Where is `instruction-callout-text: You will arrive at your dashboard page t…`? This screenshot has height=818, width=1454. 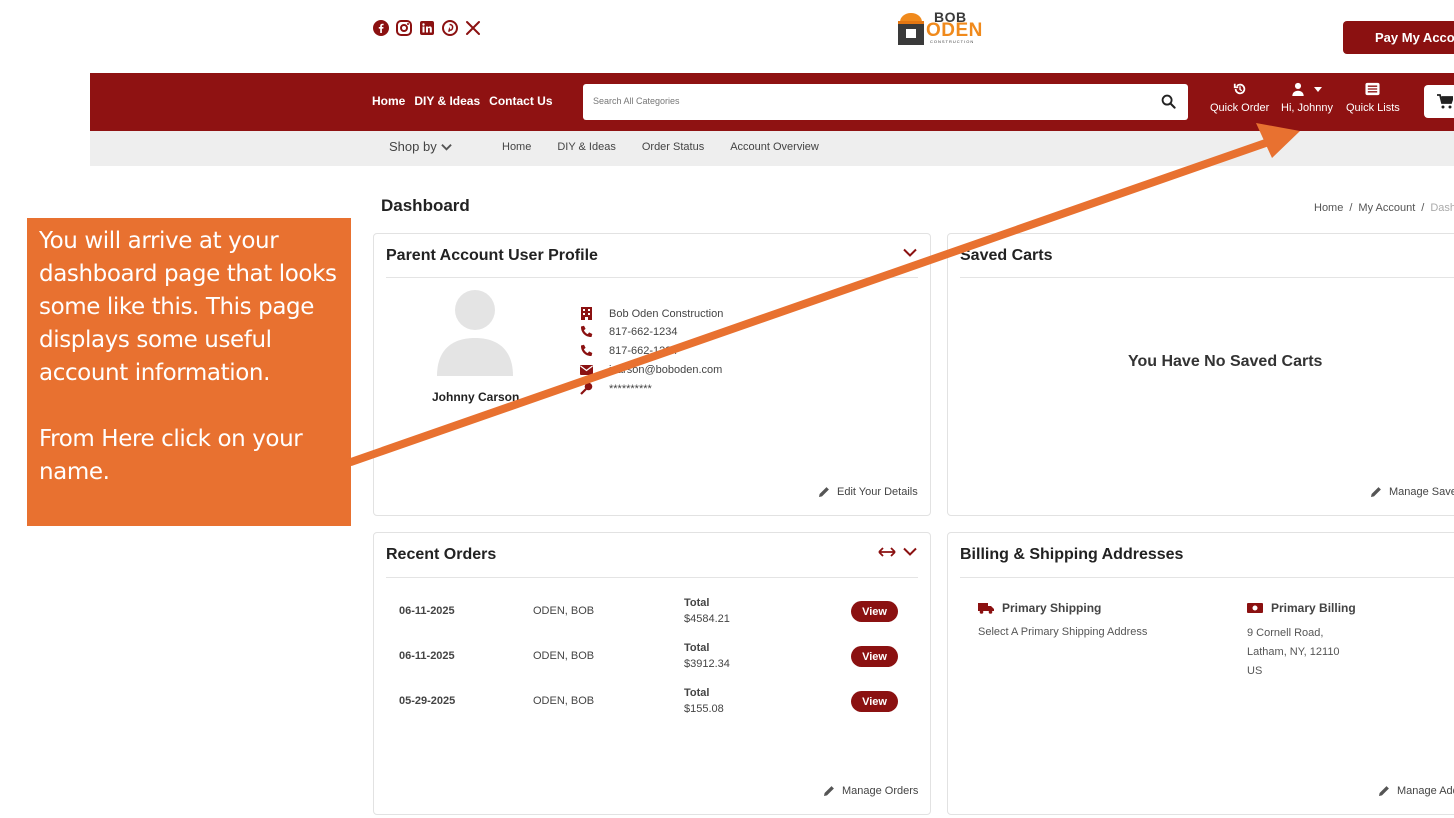 instruction-callout-text: You will arrive at your dashboard page t… is located at coordinates (189, 357).